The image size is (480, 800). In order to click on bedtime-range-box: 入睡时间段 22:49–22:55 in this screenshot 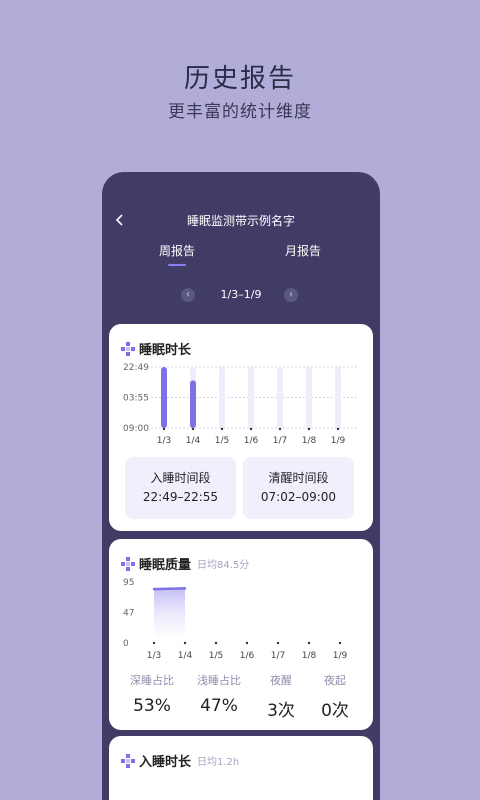, I will do `click(180, 488)`.